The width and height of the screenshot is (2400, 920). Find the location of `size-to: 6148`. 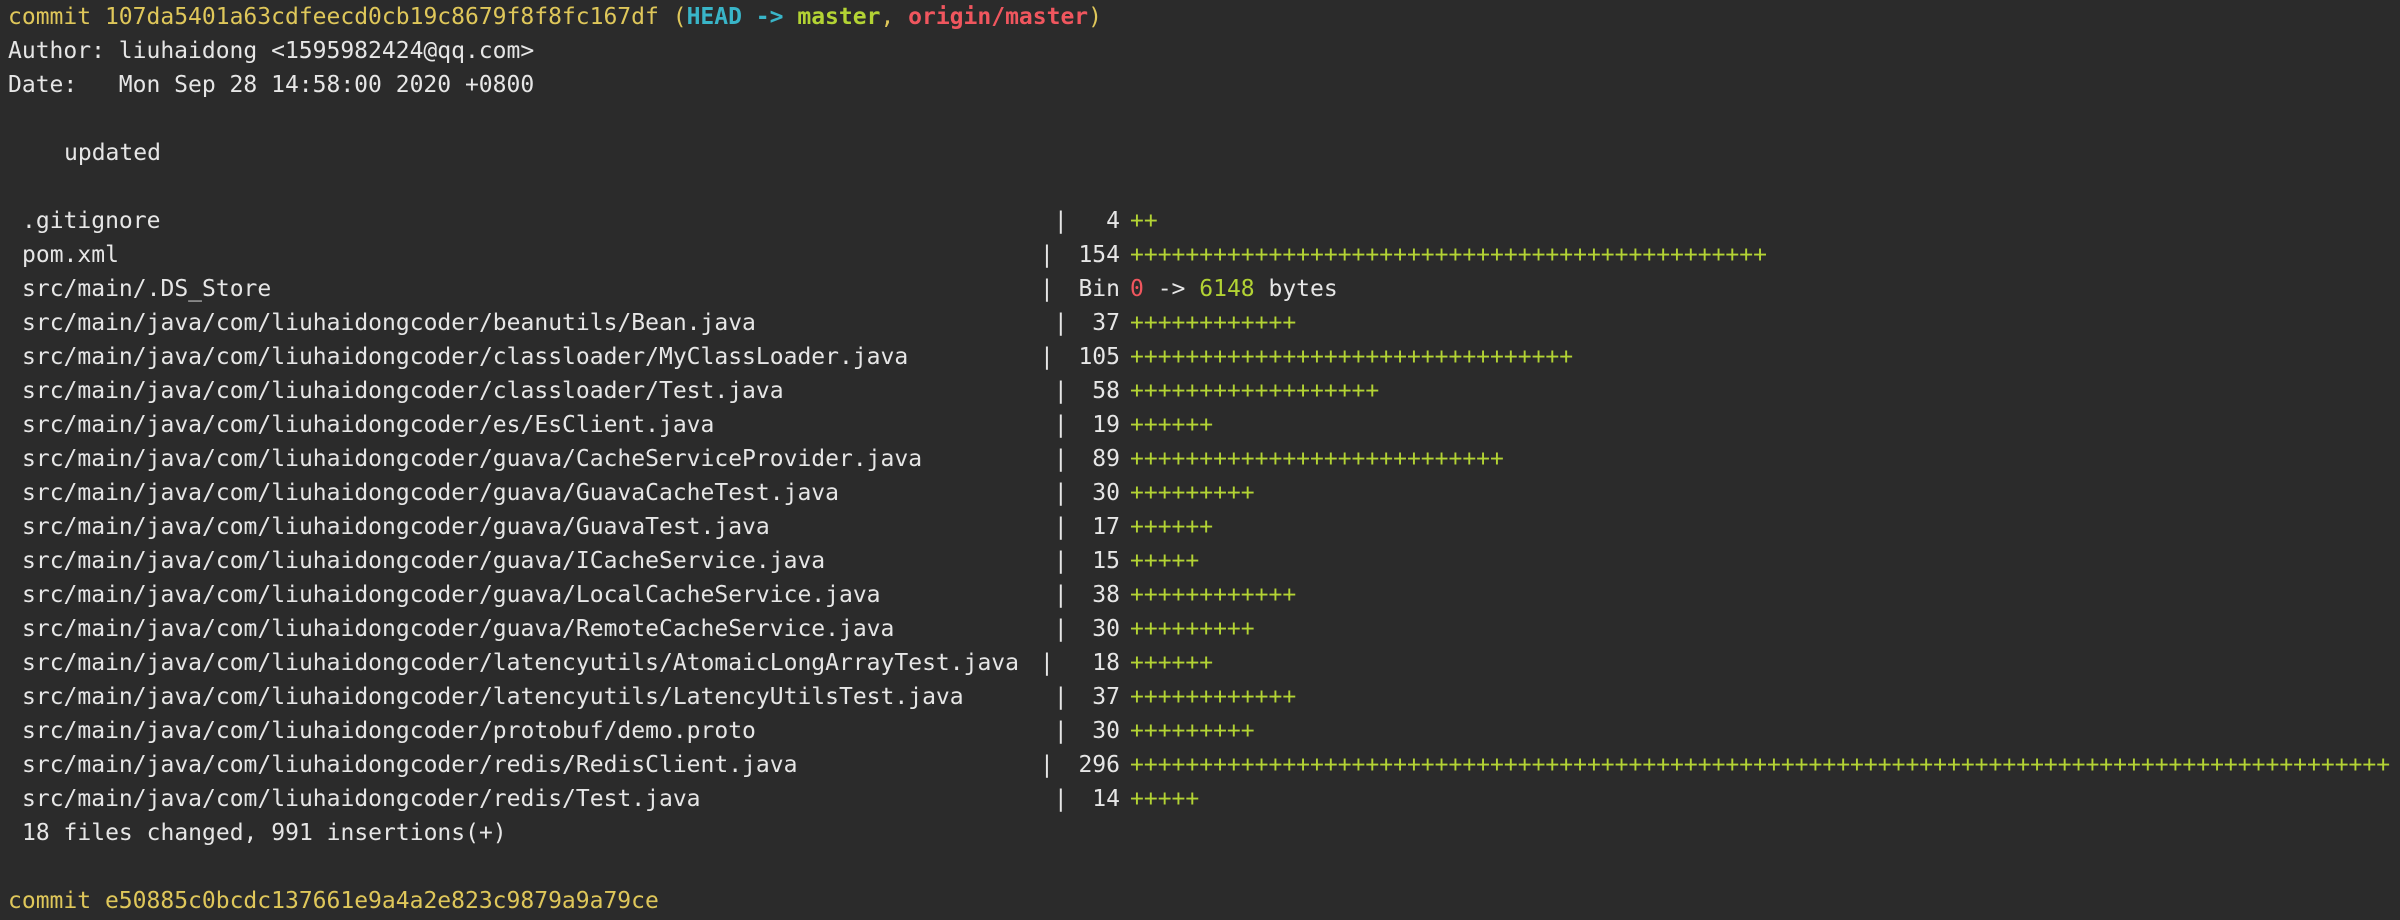

size-to: 6148 is located at coordinates (1227, 289).